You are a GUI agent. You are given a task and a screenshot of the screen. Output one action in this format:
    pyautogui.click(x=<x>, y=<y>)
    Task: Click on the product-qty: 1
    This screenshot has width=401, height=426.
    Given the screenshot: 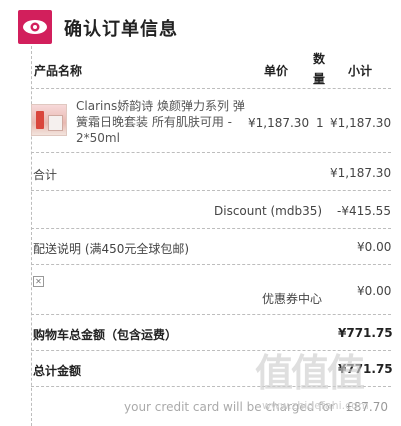 What is the action you would take?
    pyautogui.click(x=320, y=123)
    